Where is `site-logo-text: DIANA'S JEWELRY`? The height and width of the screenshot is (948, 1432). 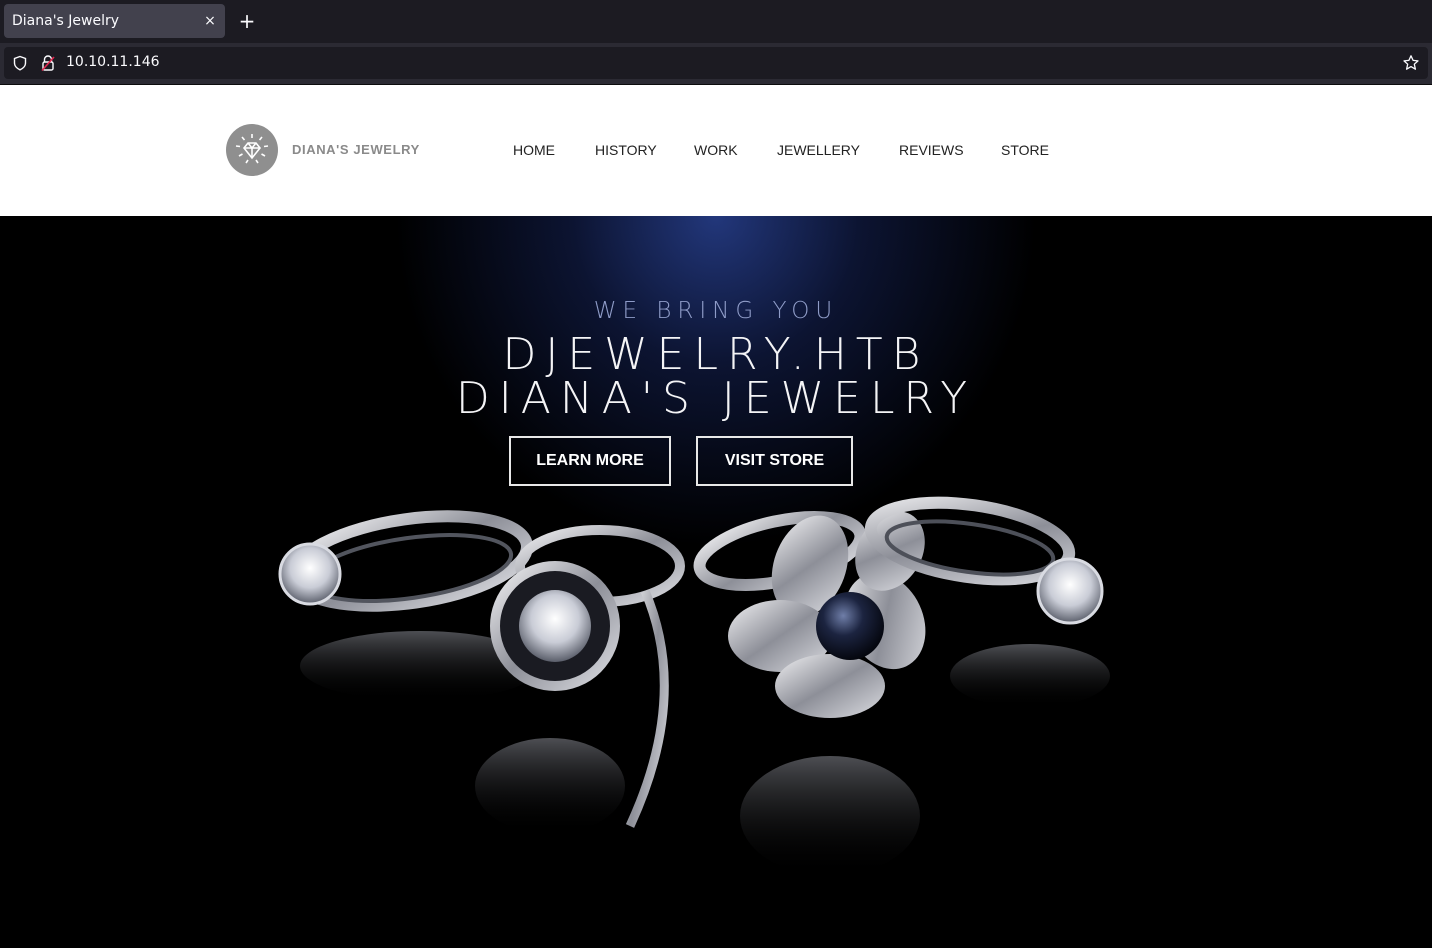 site-logo-text: DIANA'S JEWELRY is located at coordinates (356, 149).